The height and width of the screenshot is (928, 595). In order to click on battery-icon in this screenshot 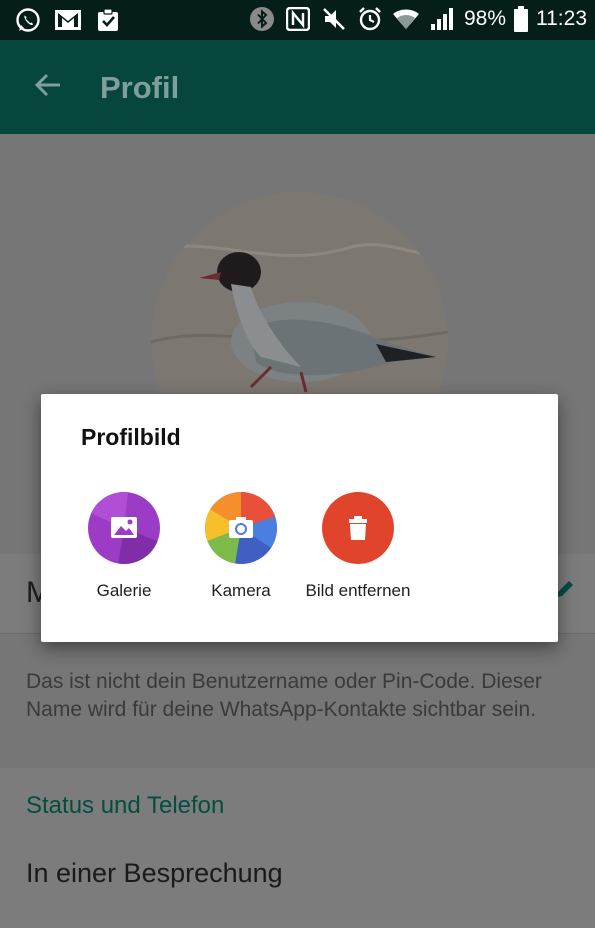, I will do `click(521, 19)`.